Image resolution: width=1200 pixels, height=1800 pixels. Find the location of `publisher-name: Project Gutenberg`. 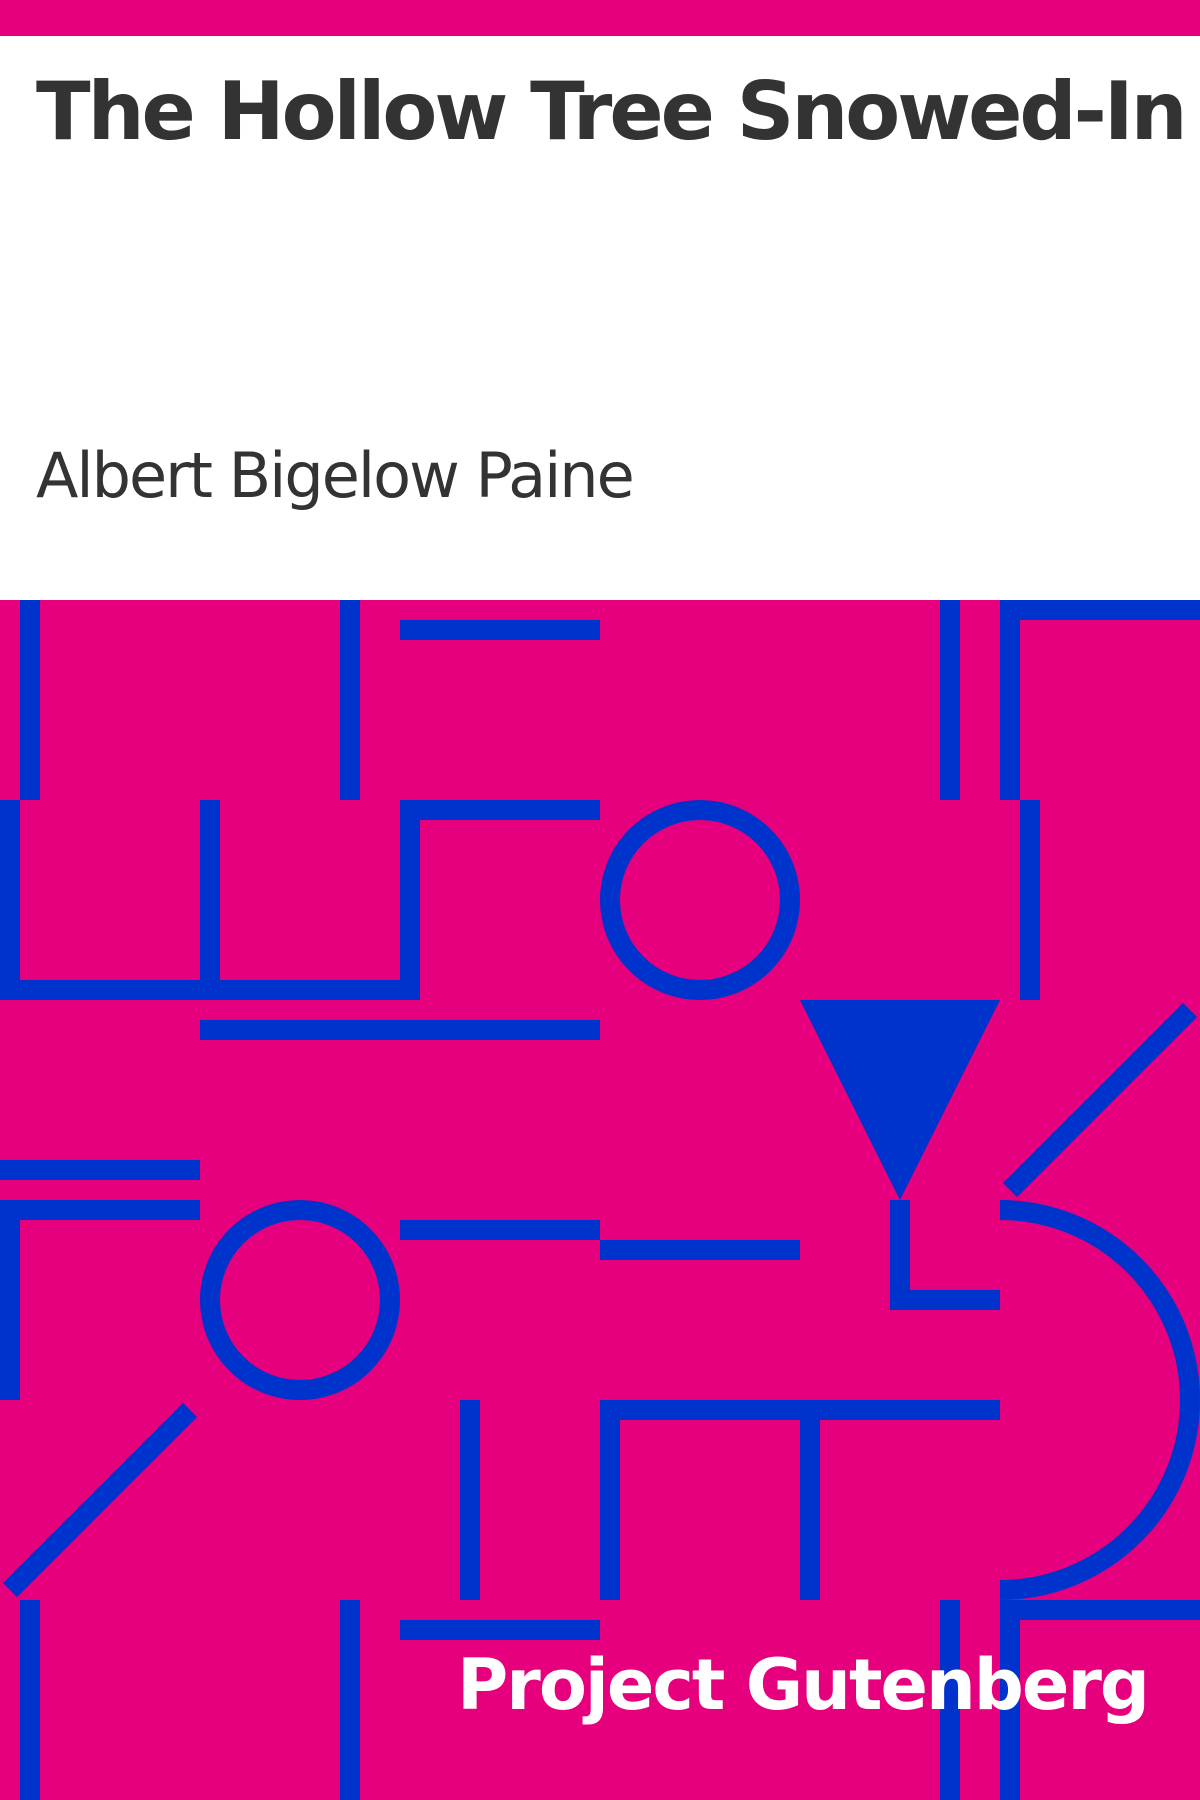

publisher-name: Project Gutenberg is located at coordinates (803, 1685).